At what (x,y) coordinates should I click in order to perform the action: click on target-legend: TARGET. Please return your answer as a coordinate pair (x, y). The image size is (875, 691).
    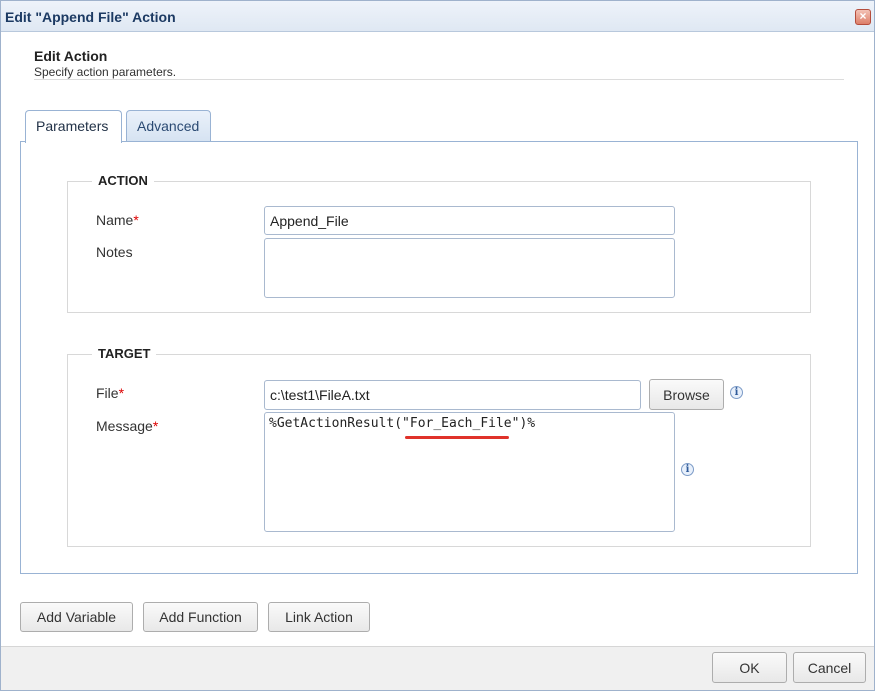
    Looking at the image, I should click on (124, 353).